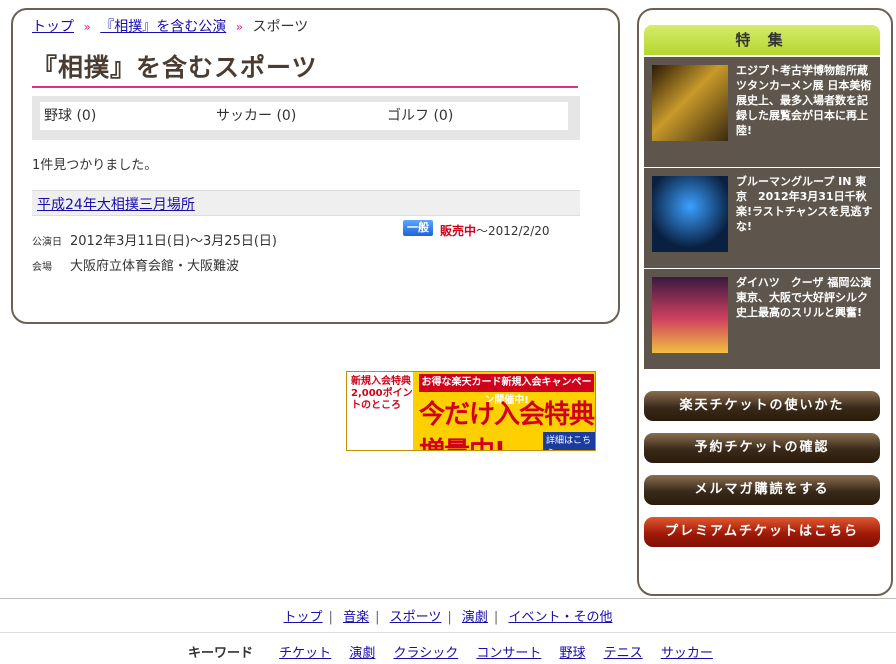 This screenshot has height=664, width=896. Describe the element at coordinates (47, 242) in the screenshot. I see `event-date-label: 公演日` at that location.